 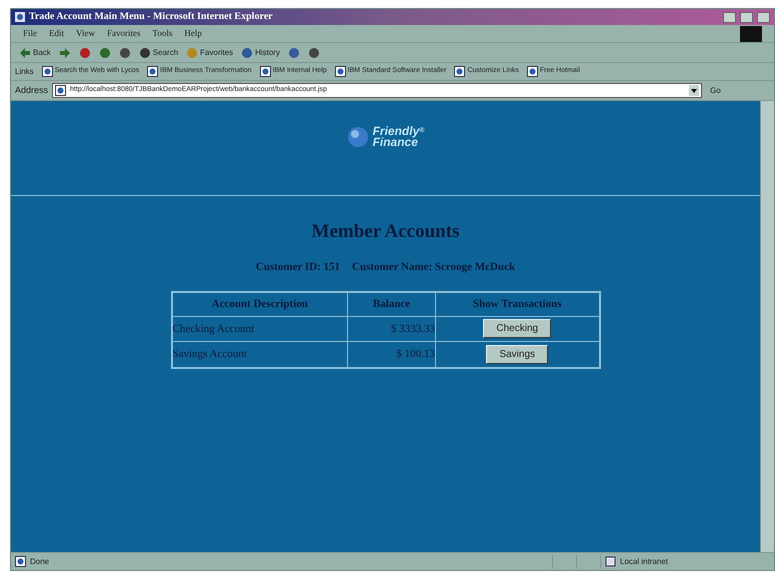 What do you see at coordinates (392, 329) in the screenshot?
I see `table-cell: $ 3333.33` at bounding box center [392, 329].